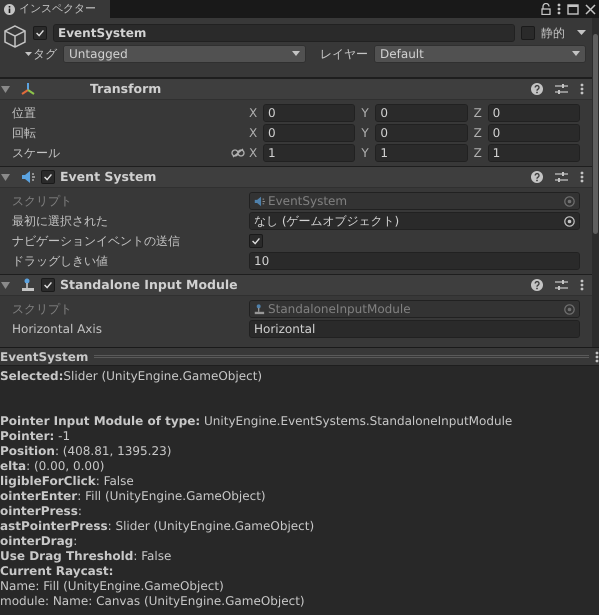  I want to click on debug-line: astPointerPress: Slider (UnityEngine.GameObject), so click(158, 526).